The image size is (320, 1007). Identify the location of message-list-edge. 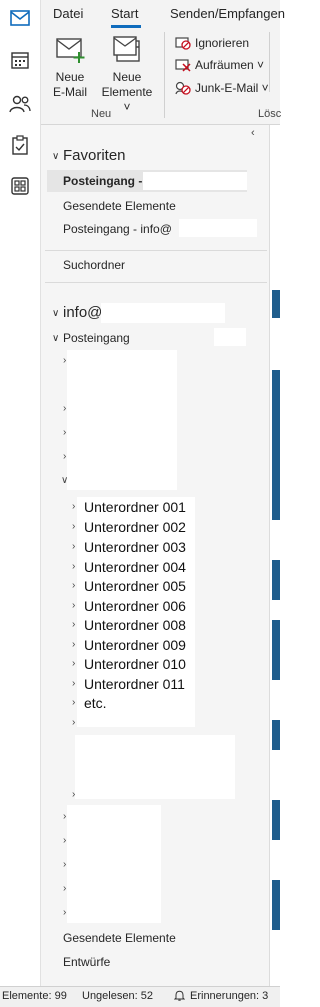
(275, 555).